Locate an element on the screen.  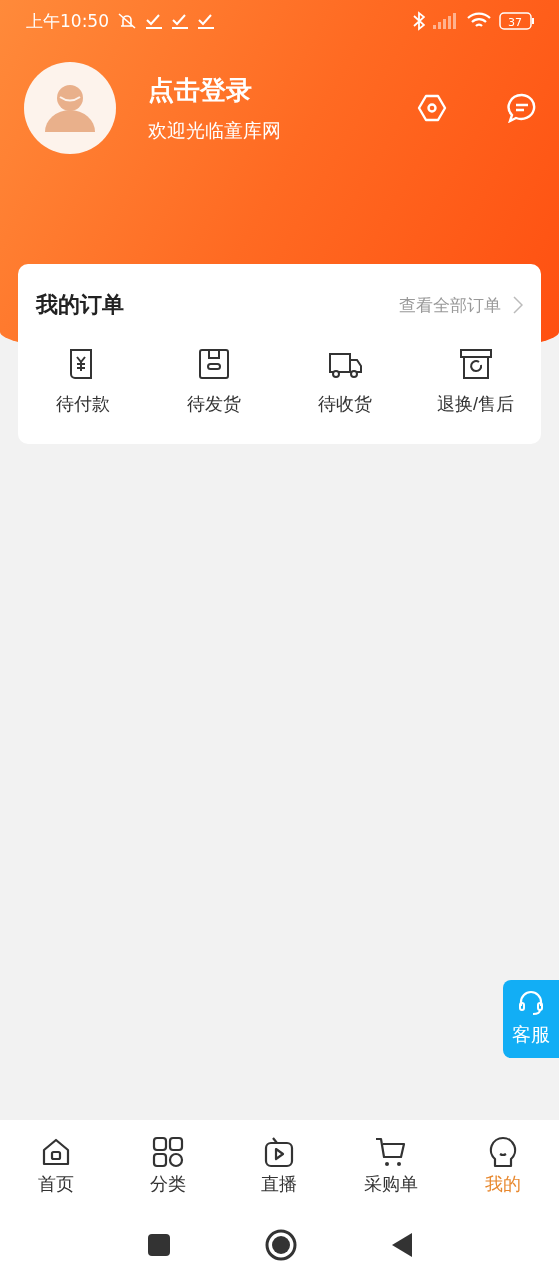
order-status-button: 待付款 is located at coordinates (83, 381).